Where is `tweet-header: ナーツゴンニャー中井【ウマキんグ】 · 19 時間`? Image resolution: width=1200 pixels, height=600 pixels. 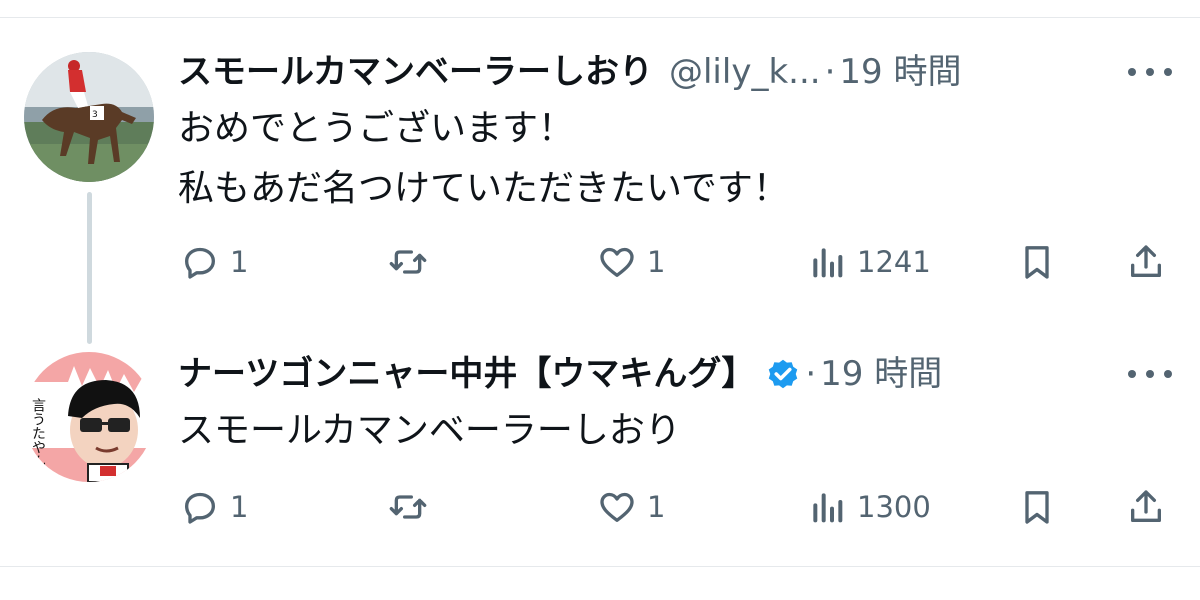 tweet-header: ナーツゴンニャー中井【ウマキんグ】 · 19 時間 is located at coordinates (560, 374).